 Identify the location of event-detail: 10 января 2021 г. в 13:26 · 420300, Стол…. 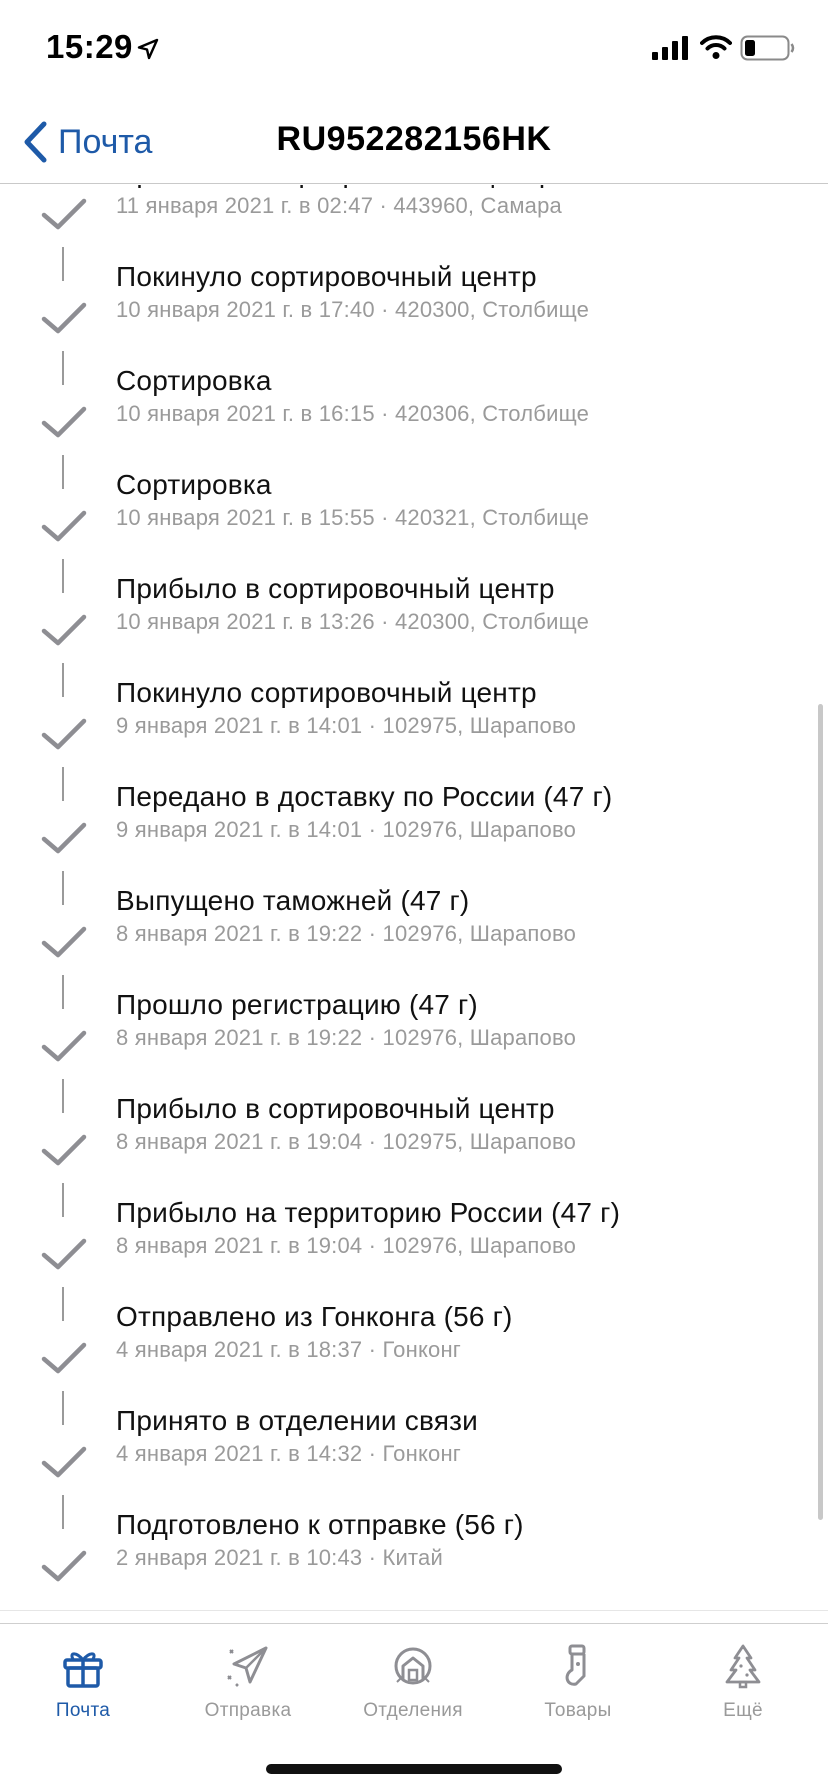
(353, 621).